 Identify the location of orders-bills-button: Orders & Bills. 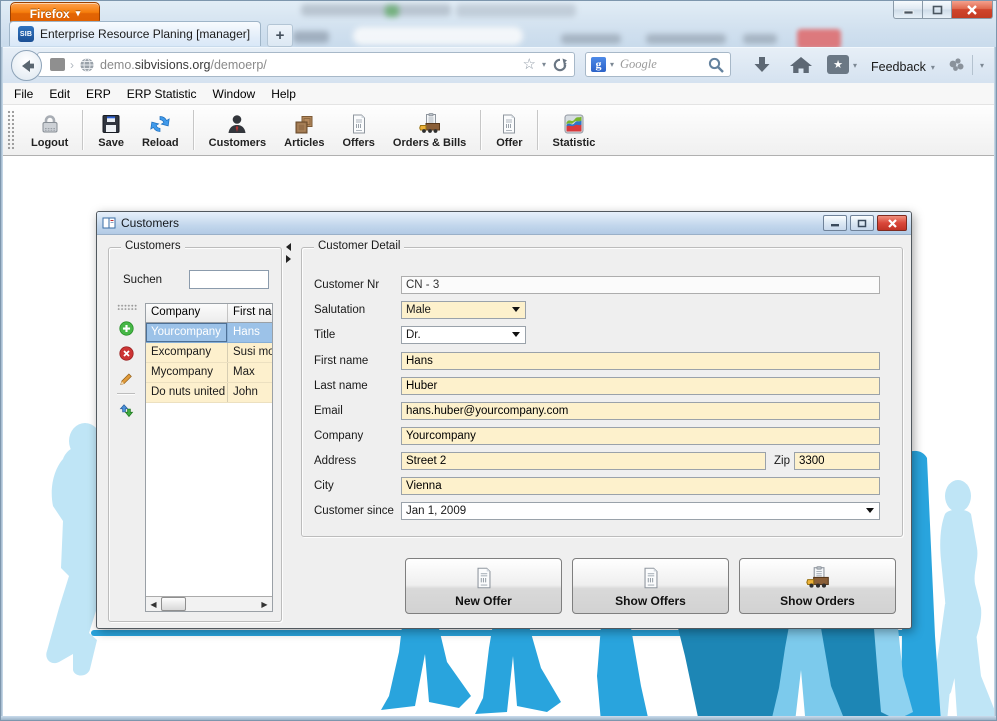
(429, 130).